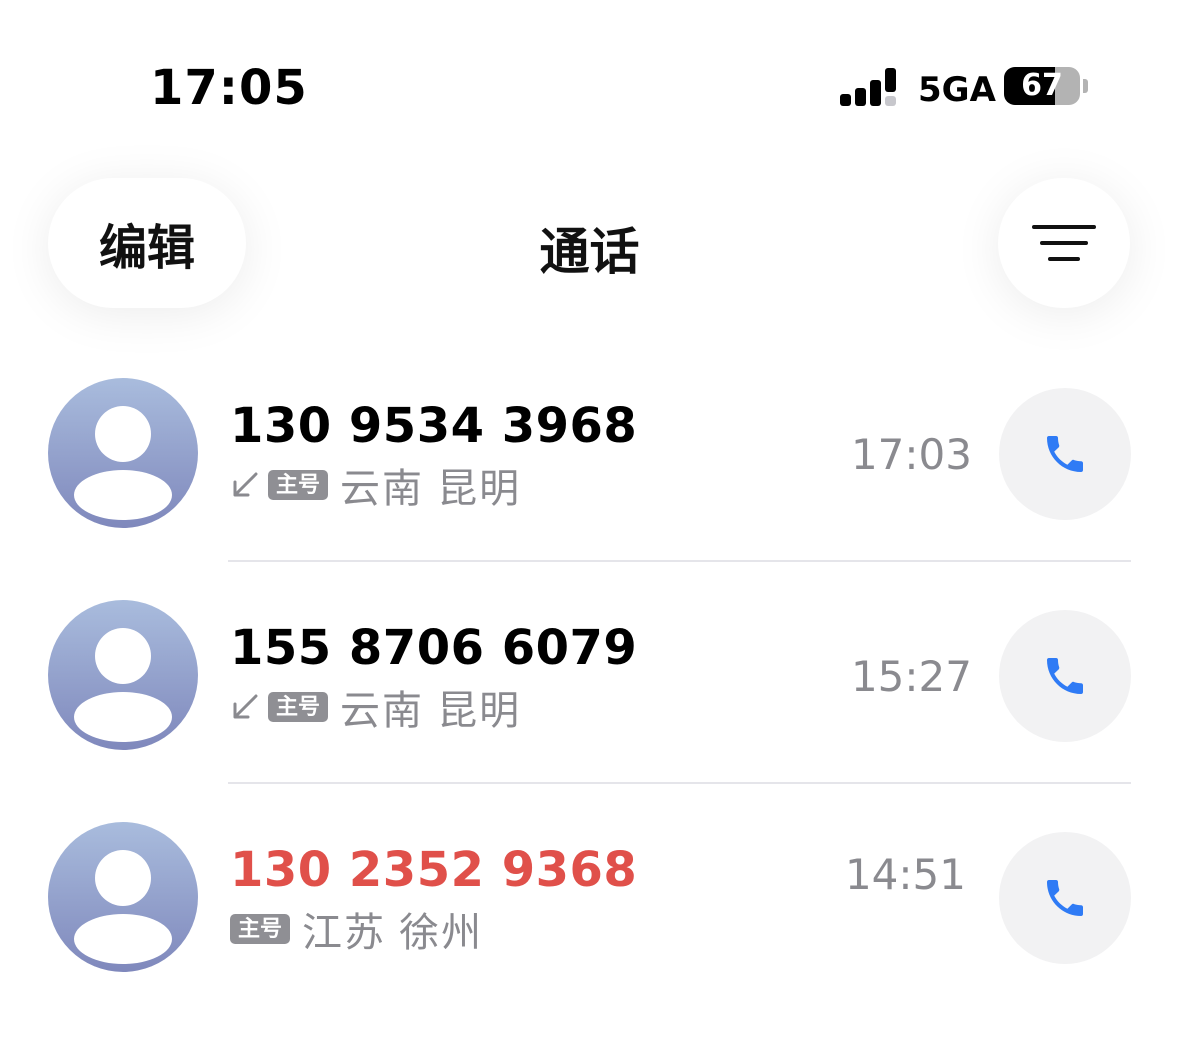 This screenshot has height=1042, width=1179. What do you see at coordinates (434, 426) in the screenshot?
I see `caller-number: 130 9534 3968` at bounding box center [434, 426].